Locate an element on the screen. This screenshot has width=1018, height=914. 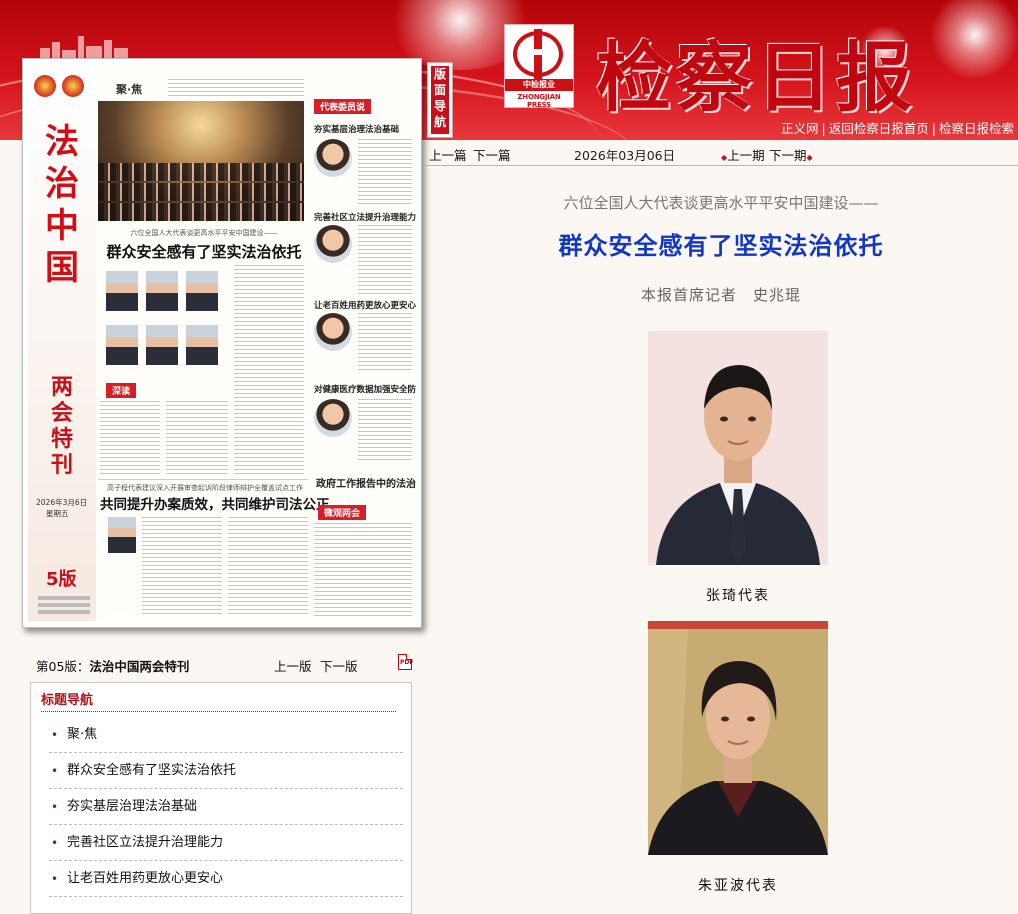
edition-name: 法治中国两会特刊 is located at coordinates (139, 666).